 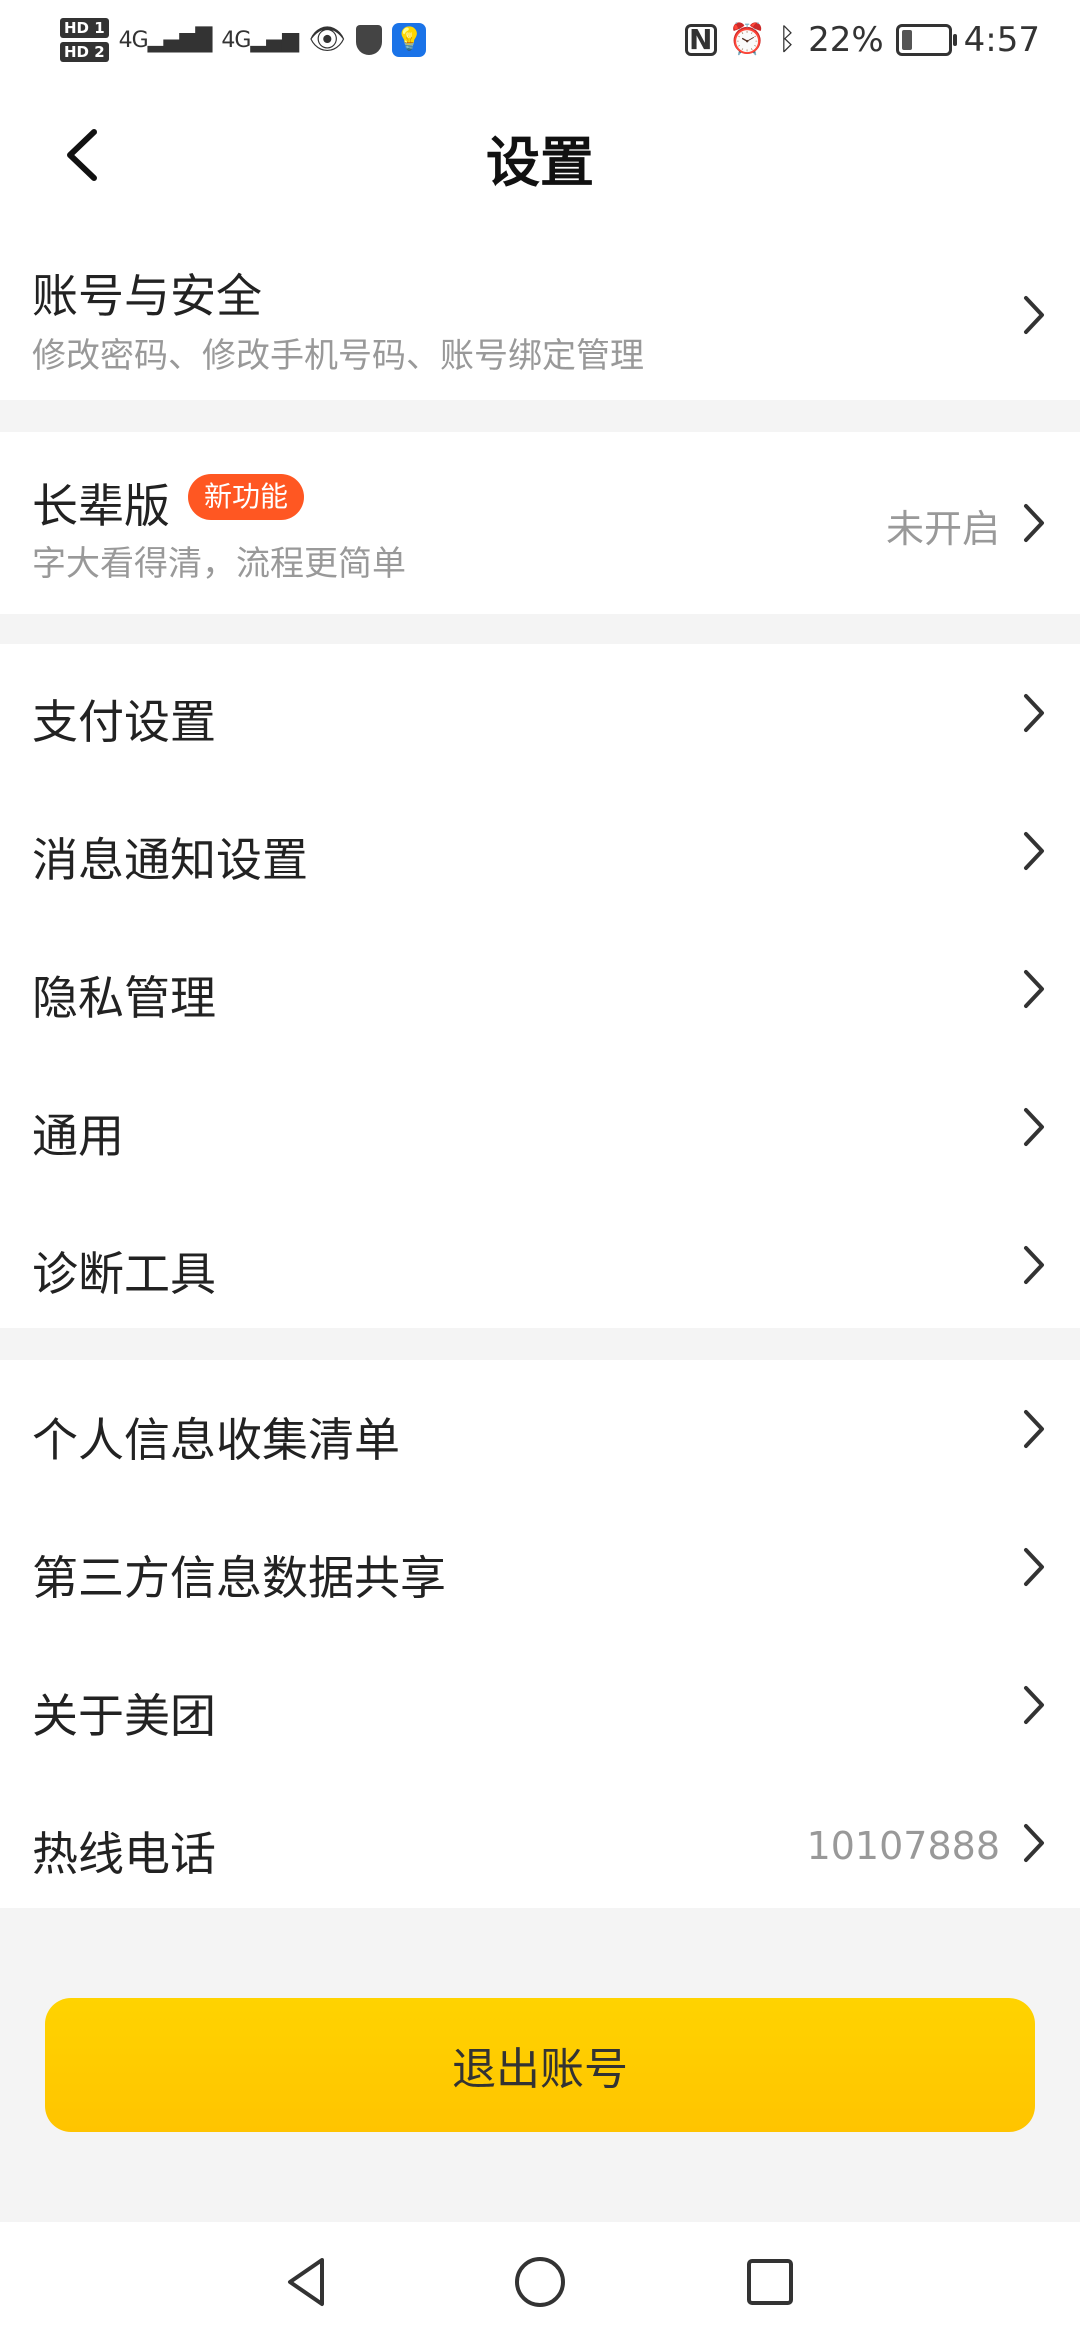 I want to click on elder-section: 长辈版 新功能 字大看得清，流程更简单 未开启, so click(x=540, y=523).